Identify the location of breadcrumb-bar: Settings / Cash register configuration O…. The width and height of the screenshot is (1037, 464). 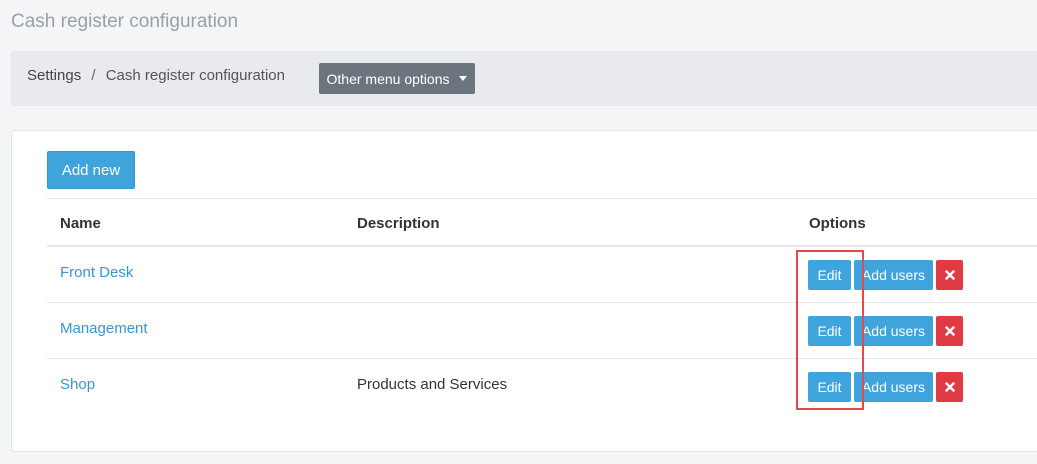
(524, 78).